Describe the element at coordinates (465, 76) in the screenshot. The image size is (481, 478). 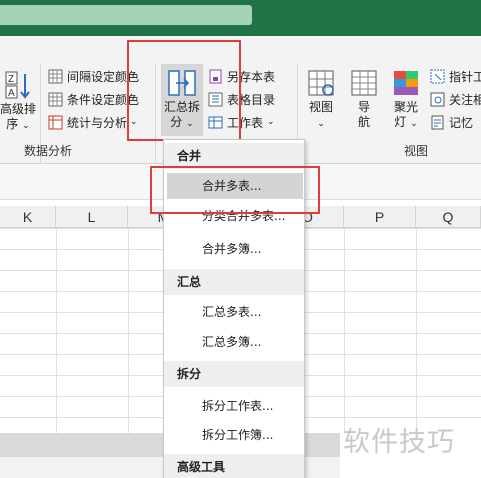
I see `pointer-tool-label: 指针工` at that location.